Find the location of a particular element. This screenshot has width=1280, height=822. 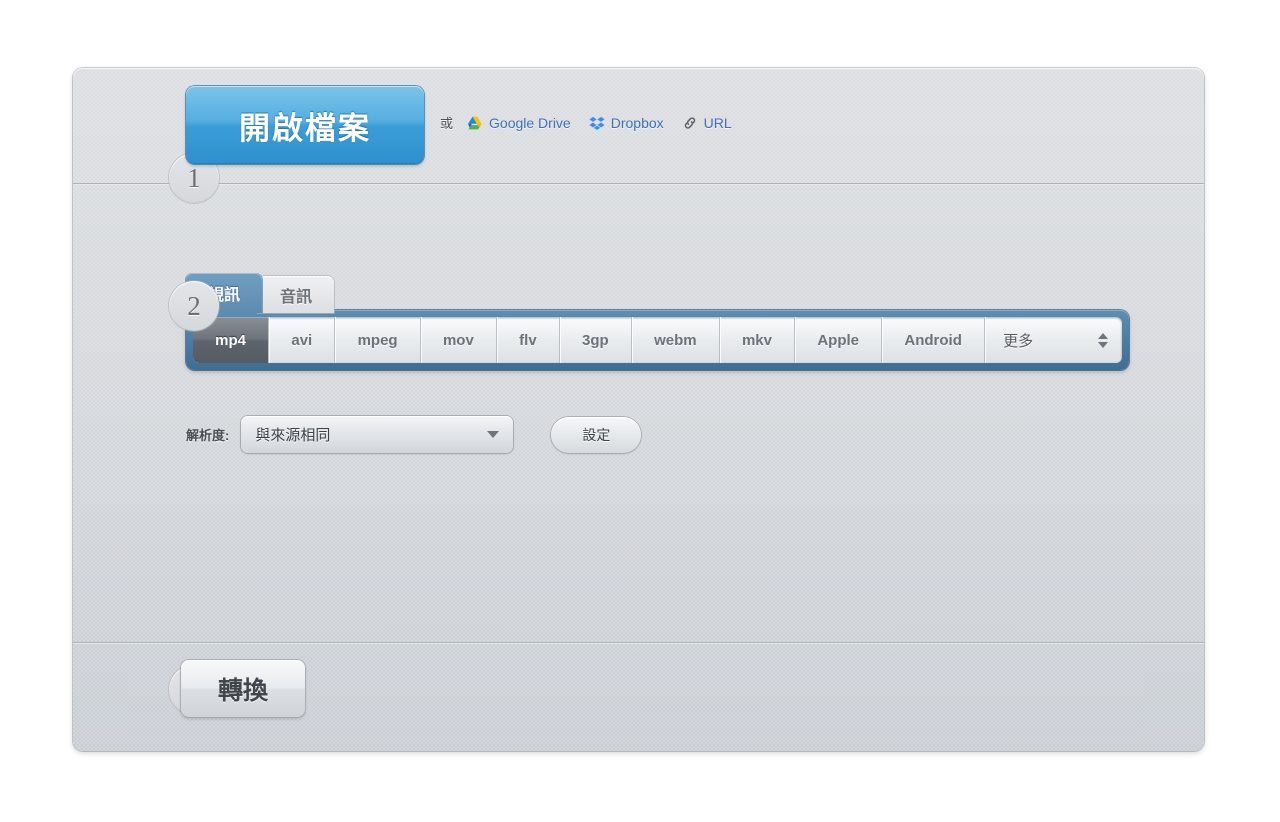

format-option-avi: avi is located at coordinates (301, 340).